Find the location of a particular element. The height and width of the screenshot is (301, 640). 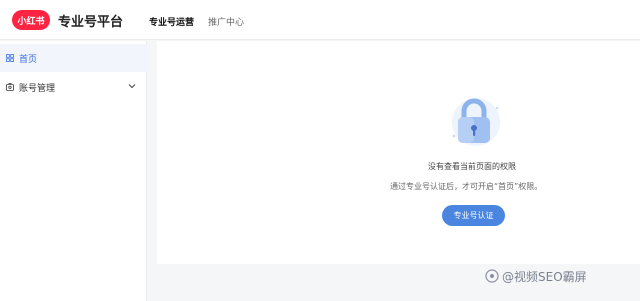

sidebar-item-label: 首页 is located at coordinates (28, 59).